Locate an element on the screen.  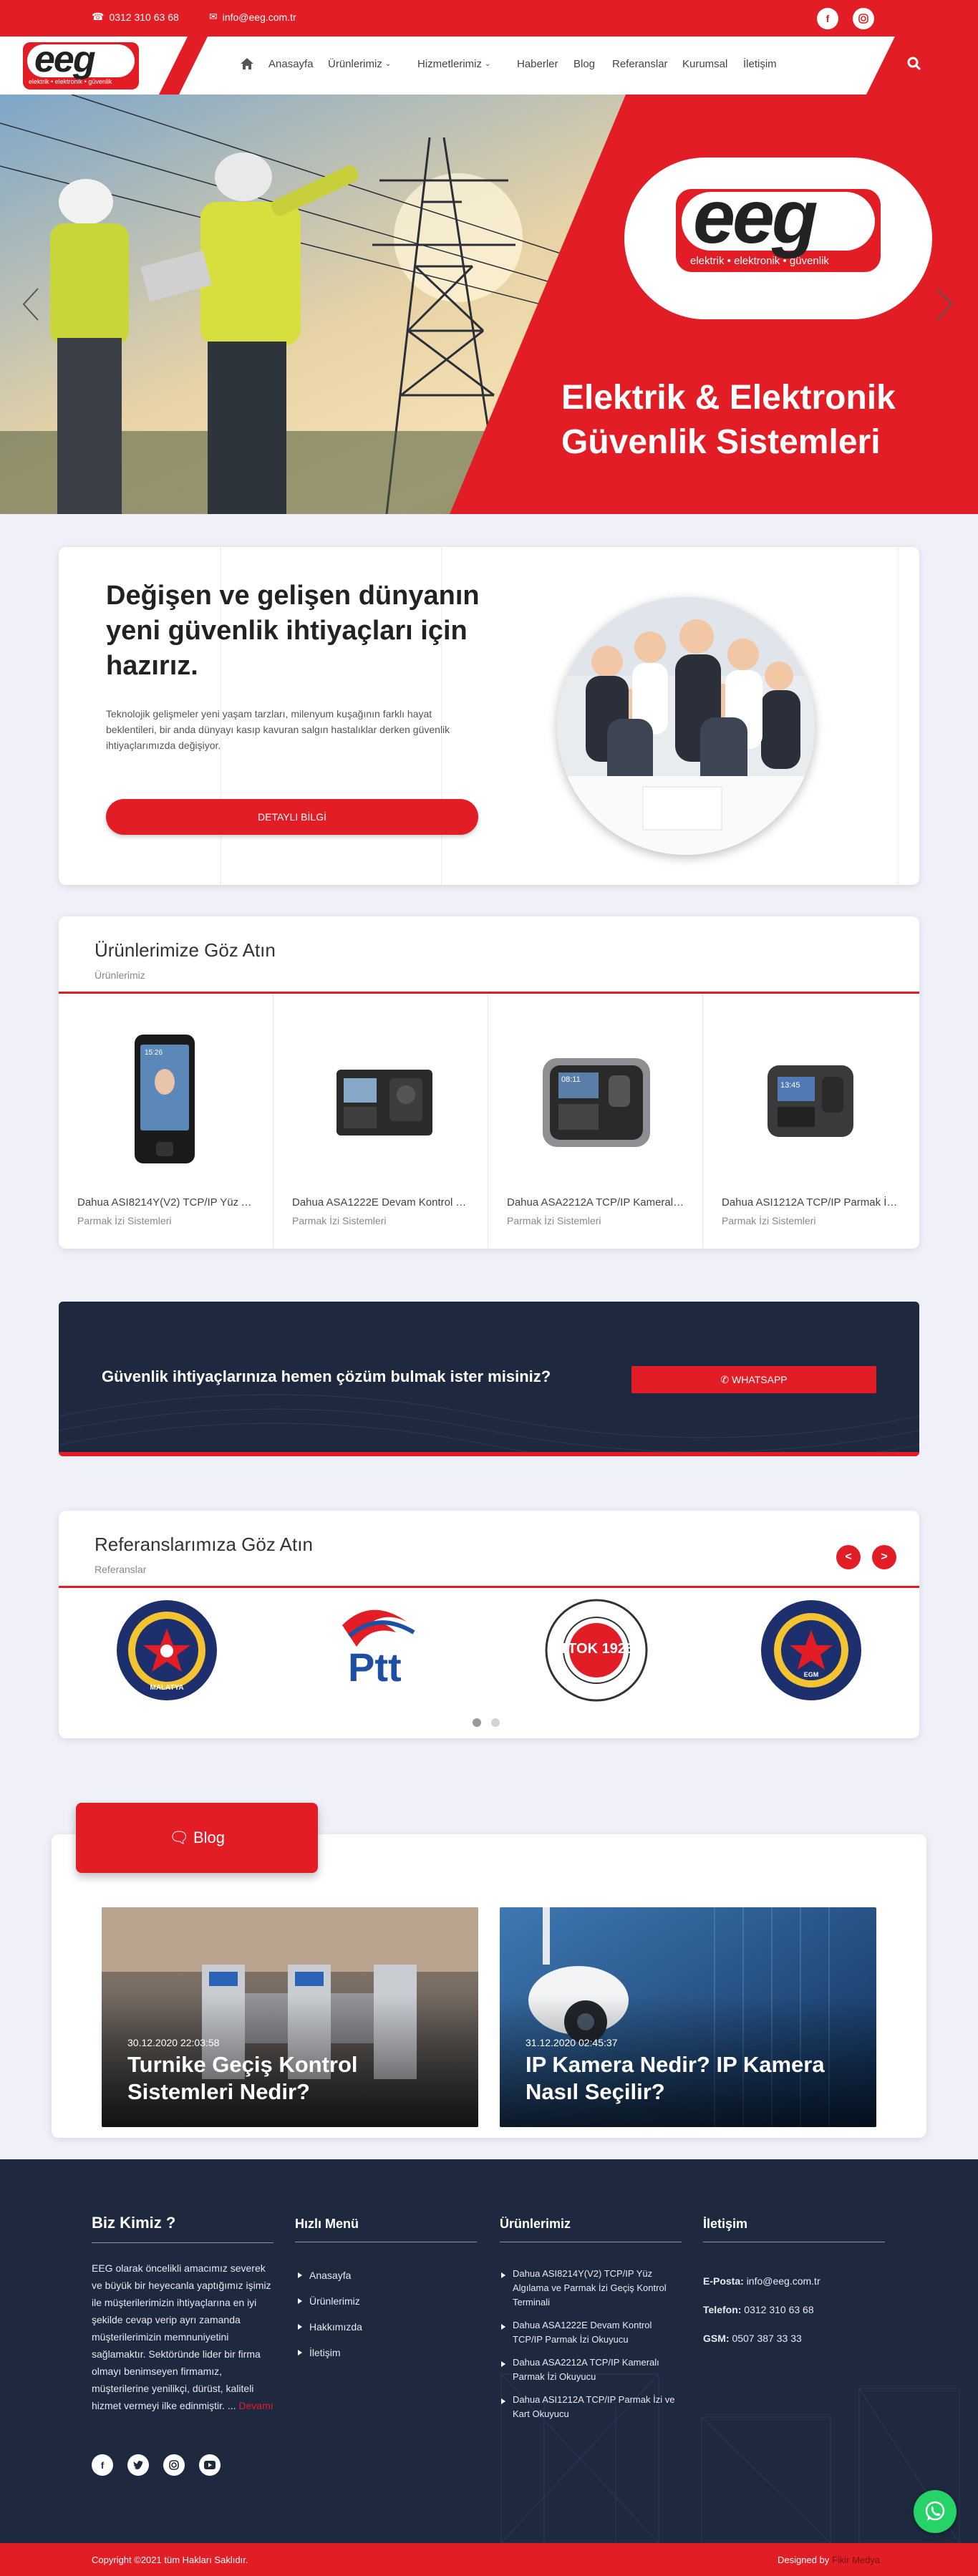
nav-item-kurumsal: Kurumsal is located at coordinates (704, 64).